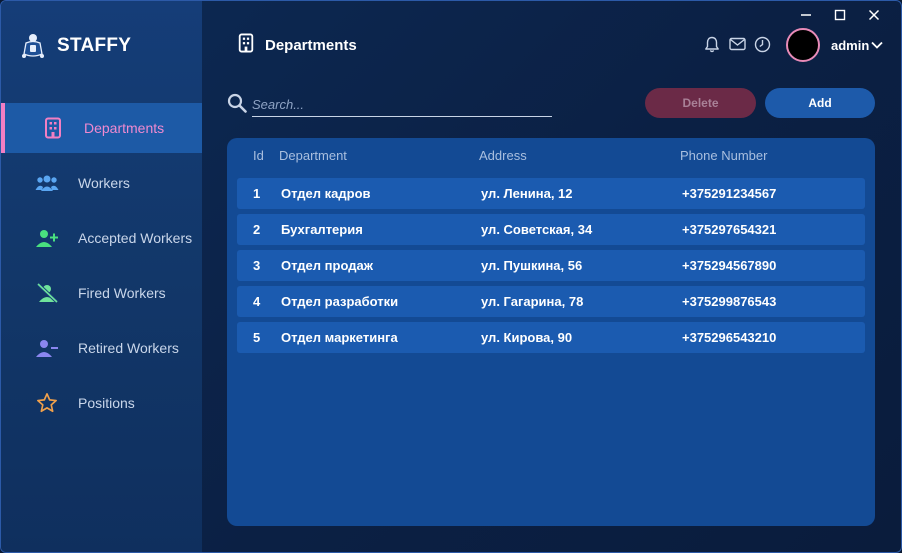 The height and width of the screenshot is (553, 902). What do you see at coordinates (47, 293) in the screenshot?
I see `user-slash-icon` at bounding box center [47, 293].